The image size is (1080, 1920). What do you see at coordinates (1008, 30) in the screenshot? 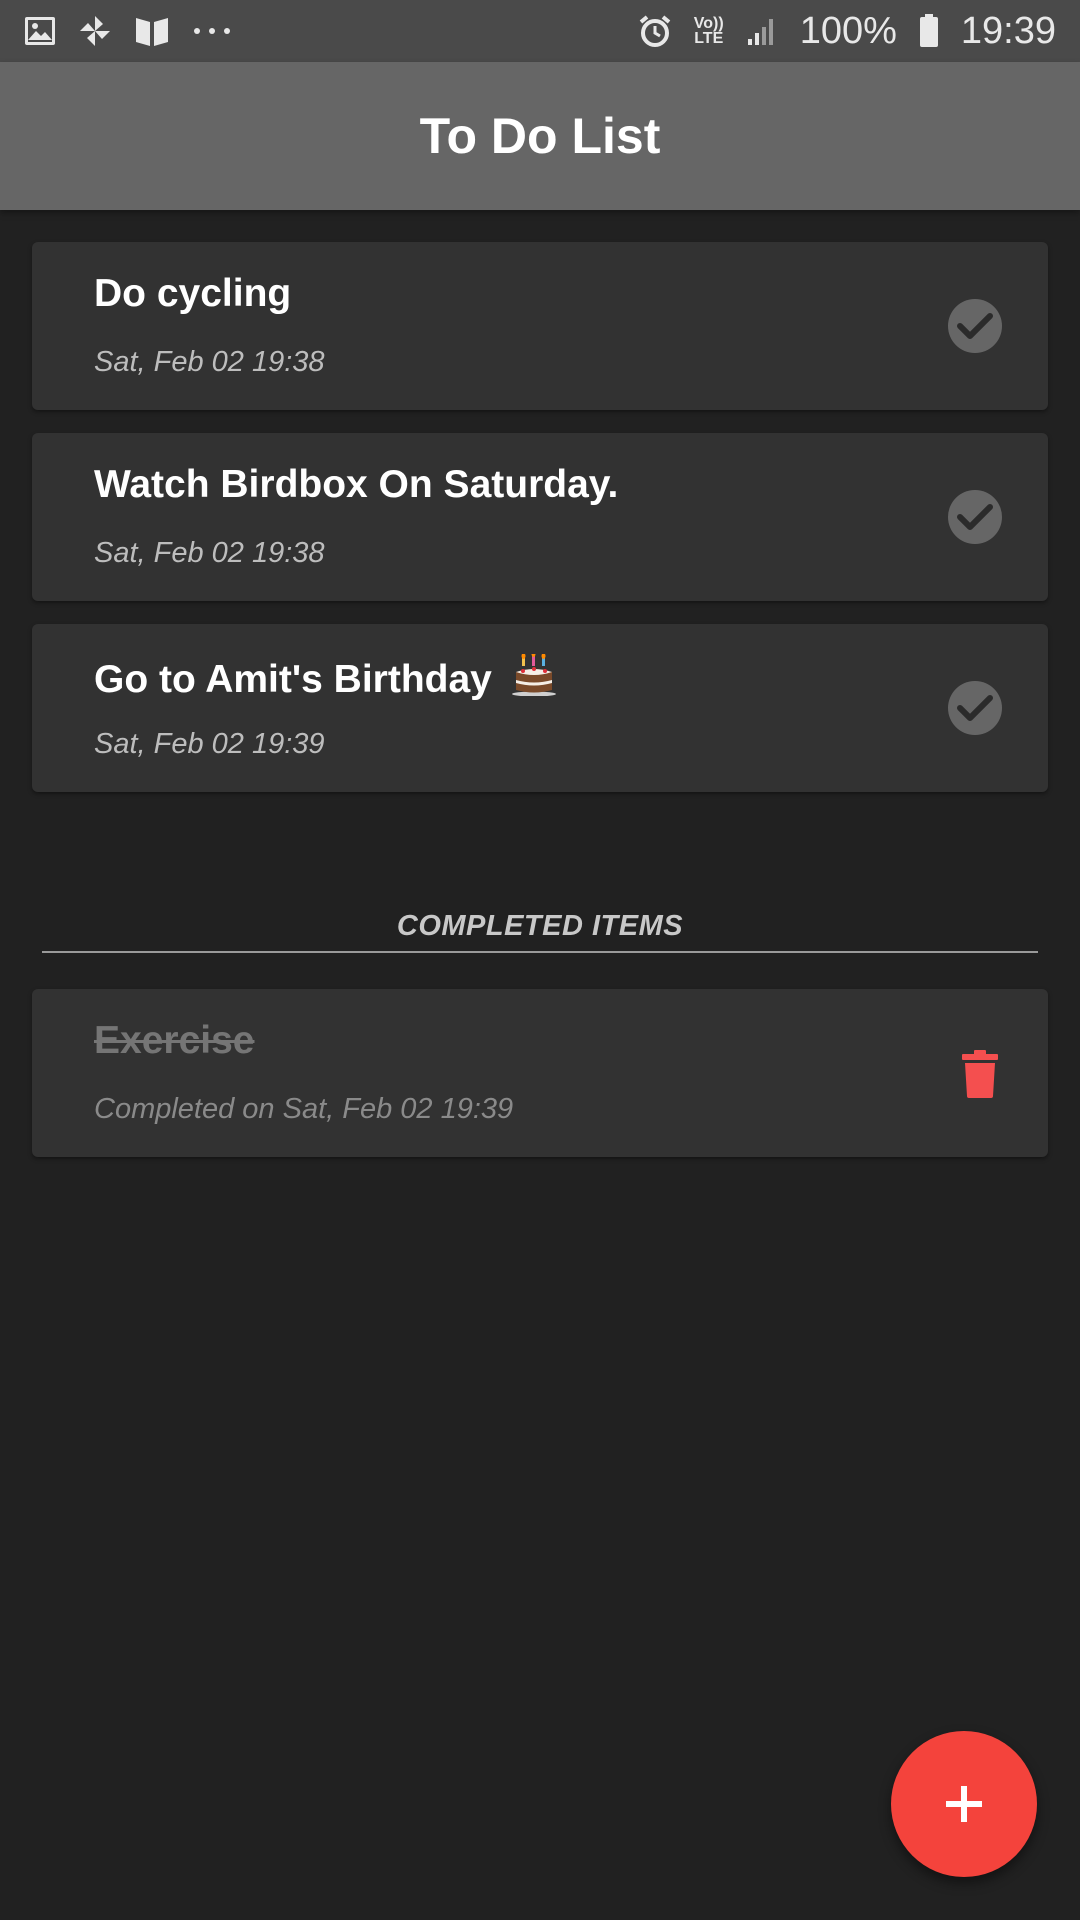
I see `status-time: 19:39` at bounding box center [1008, 30].